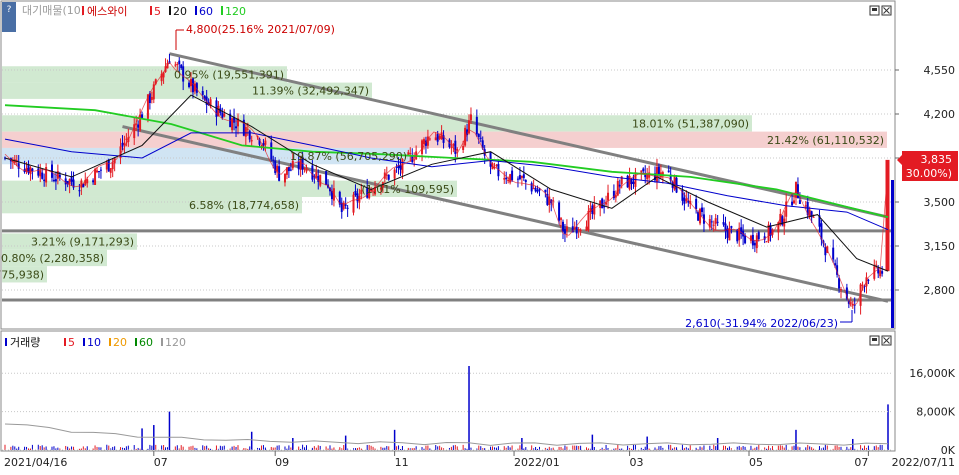 The width and height of the screenshot is (959, 475). Describe the element at coordinates (940, 202) in the screenshot. I see `y-tick-label: 3,500` at that location.